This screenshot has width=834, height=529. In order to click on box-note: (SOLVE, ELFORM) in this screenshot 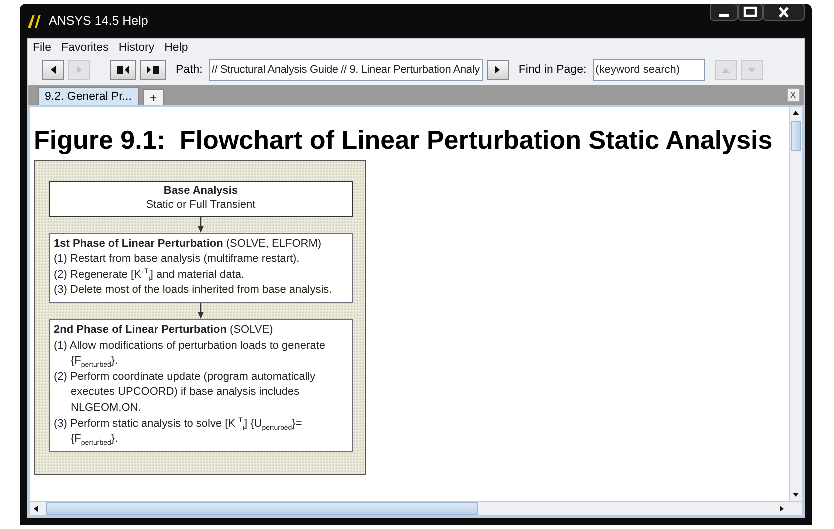, I will do `click(274, 244)`.